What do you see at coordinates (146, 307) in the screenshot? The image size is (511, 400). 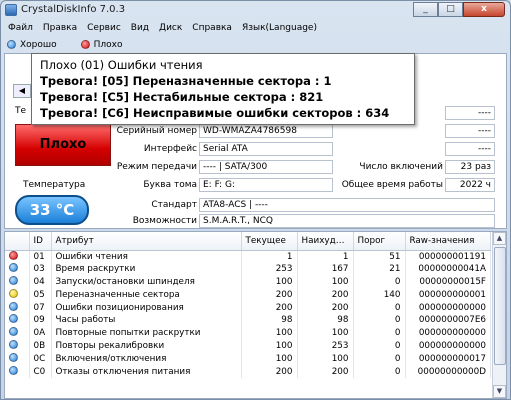 I see `cell-attribute: Ошибки позиционирования` at bounding box center [146, 307].